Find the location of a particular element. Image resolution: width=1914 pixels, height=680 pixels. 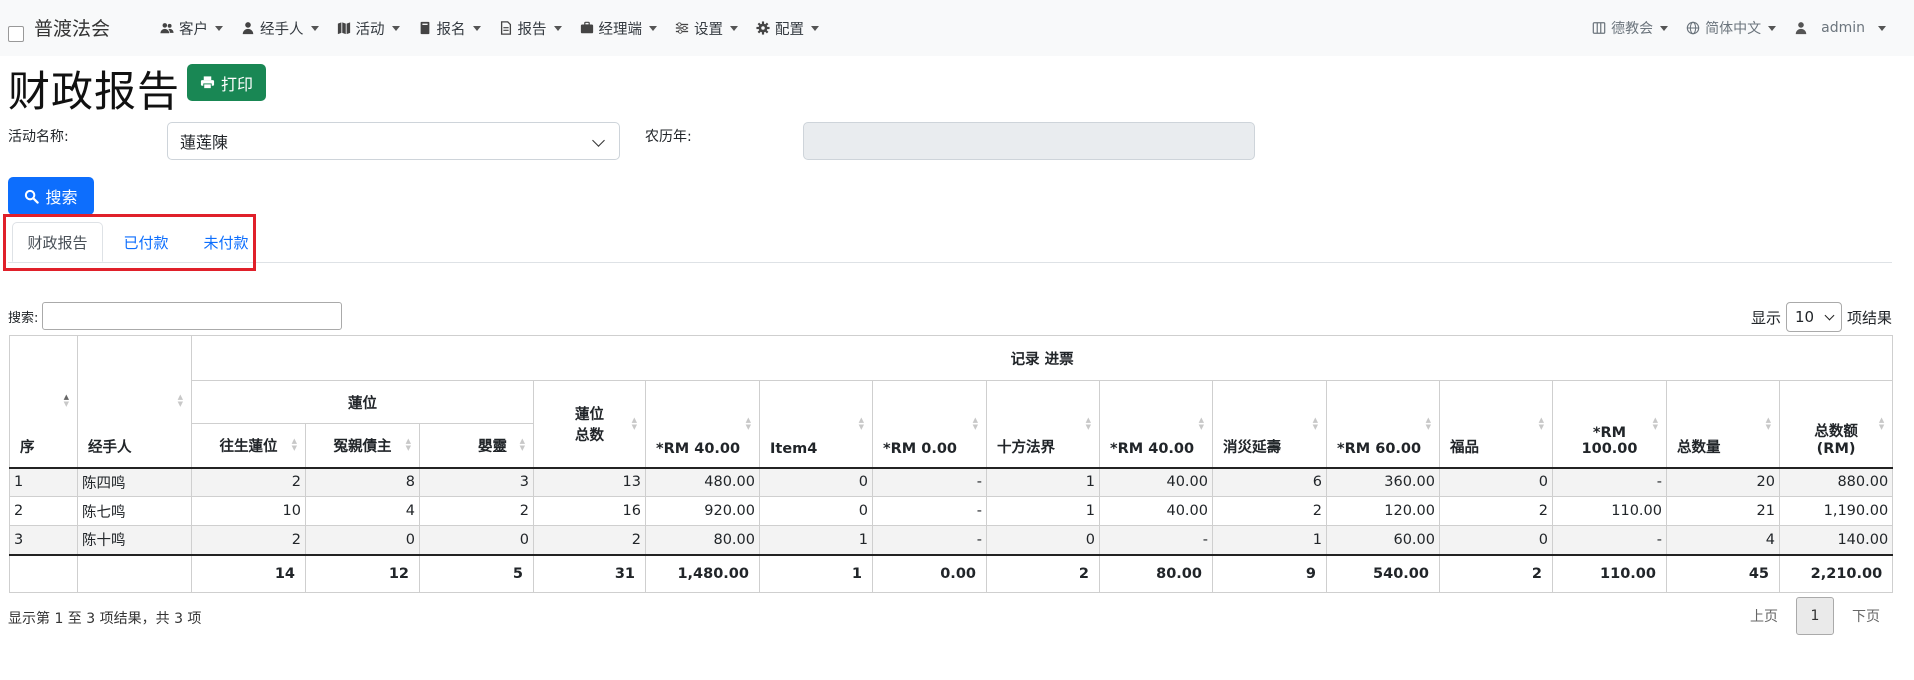

menu-settings: 设置 is located at coordinates (706, 28).